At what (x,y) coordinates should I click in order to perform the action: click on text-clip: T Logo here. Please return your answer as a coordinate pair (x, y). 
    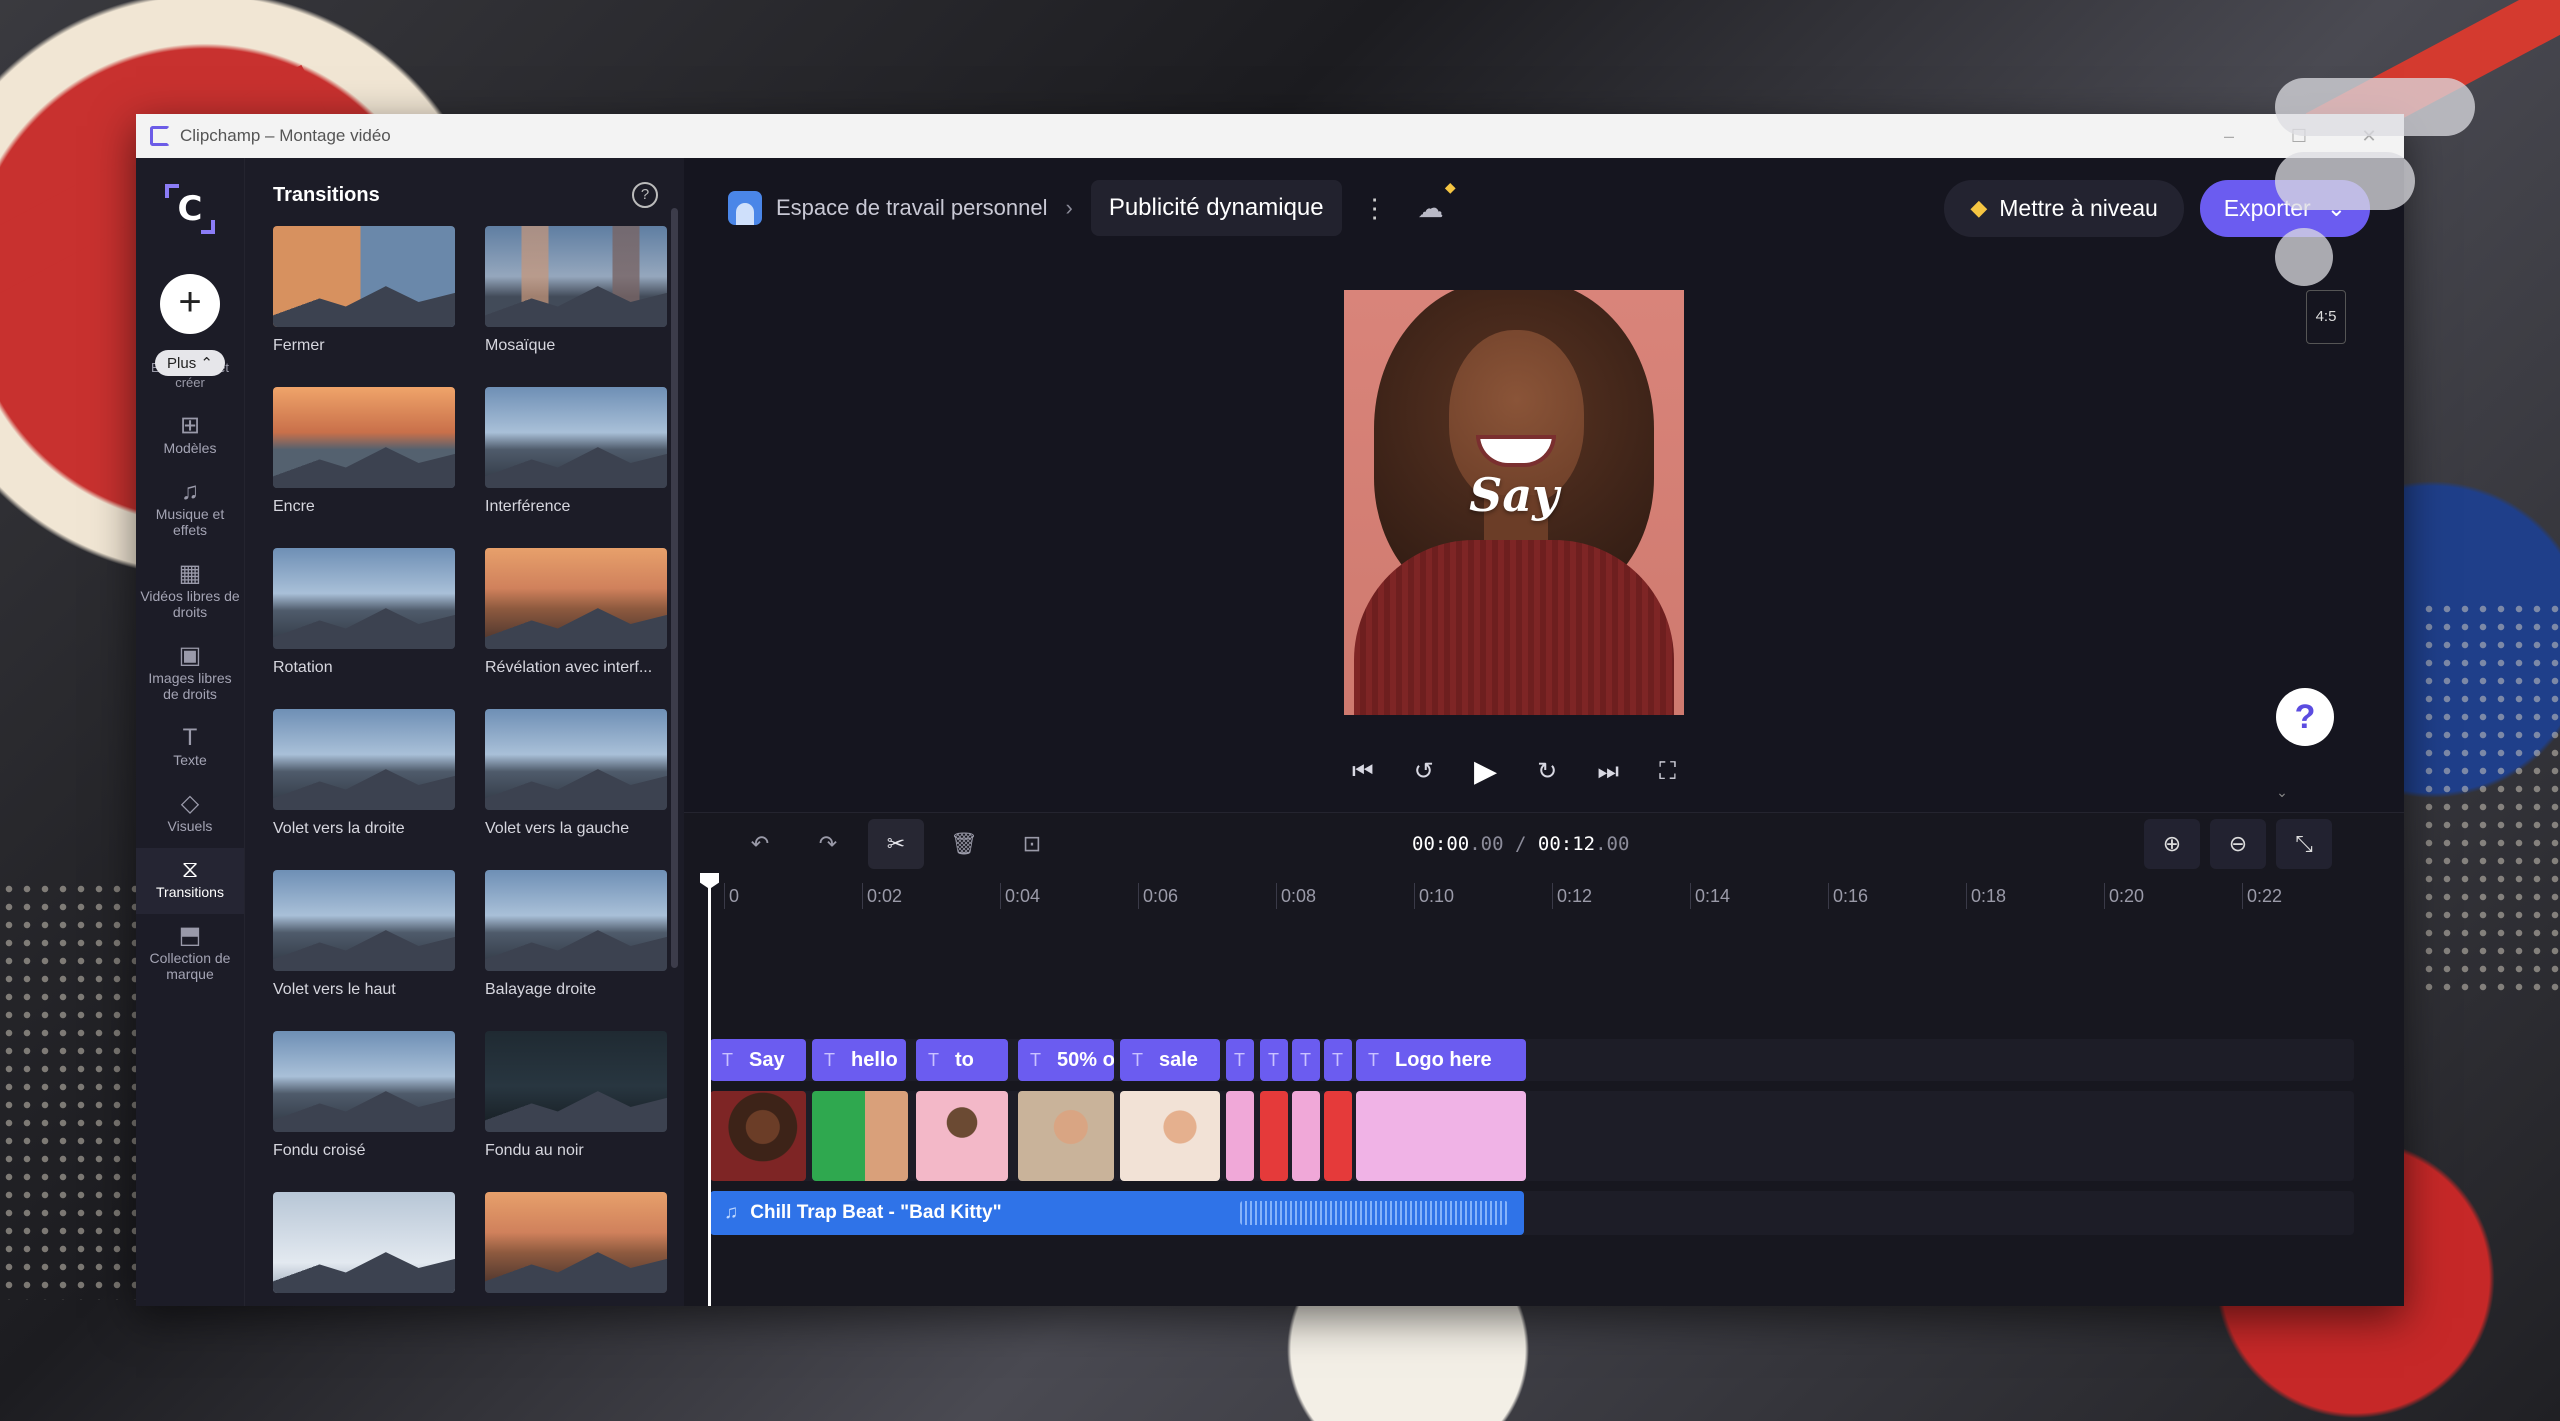
    Looking at the image, I should click on (1441, 1060).